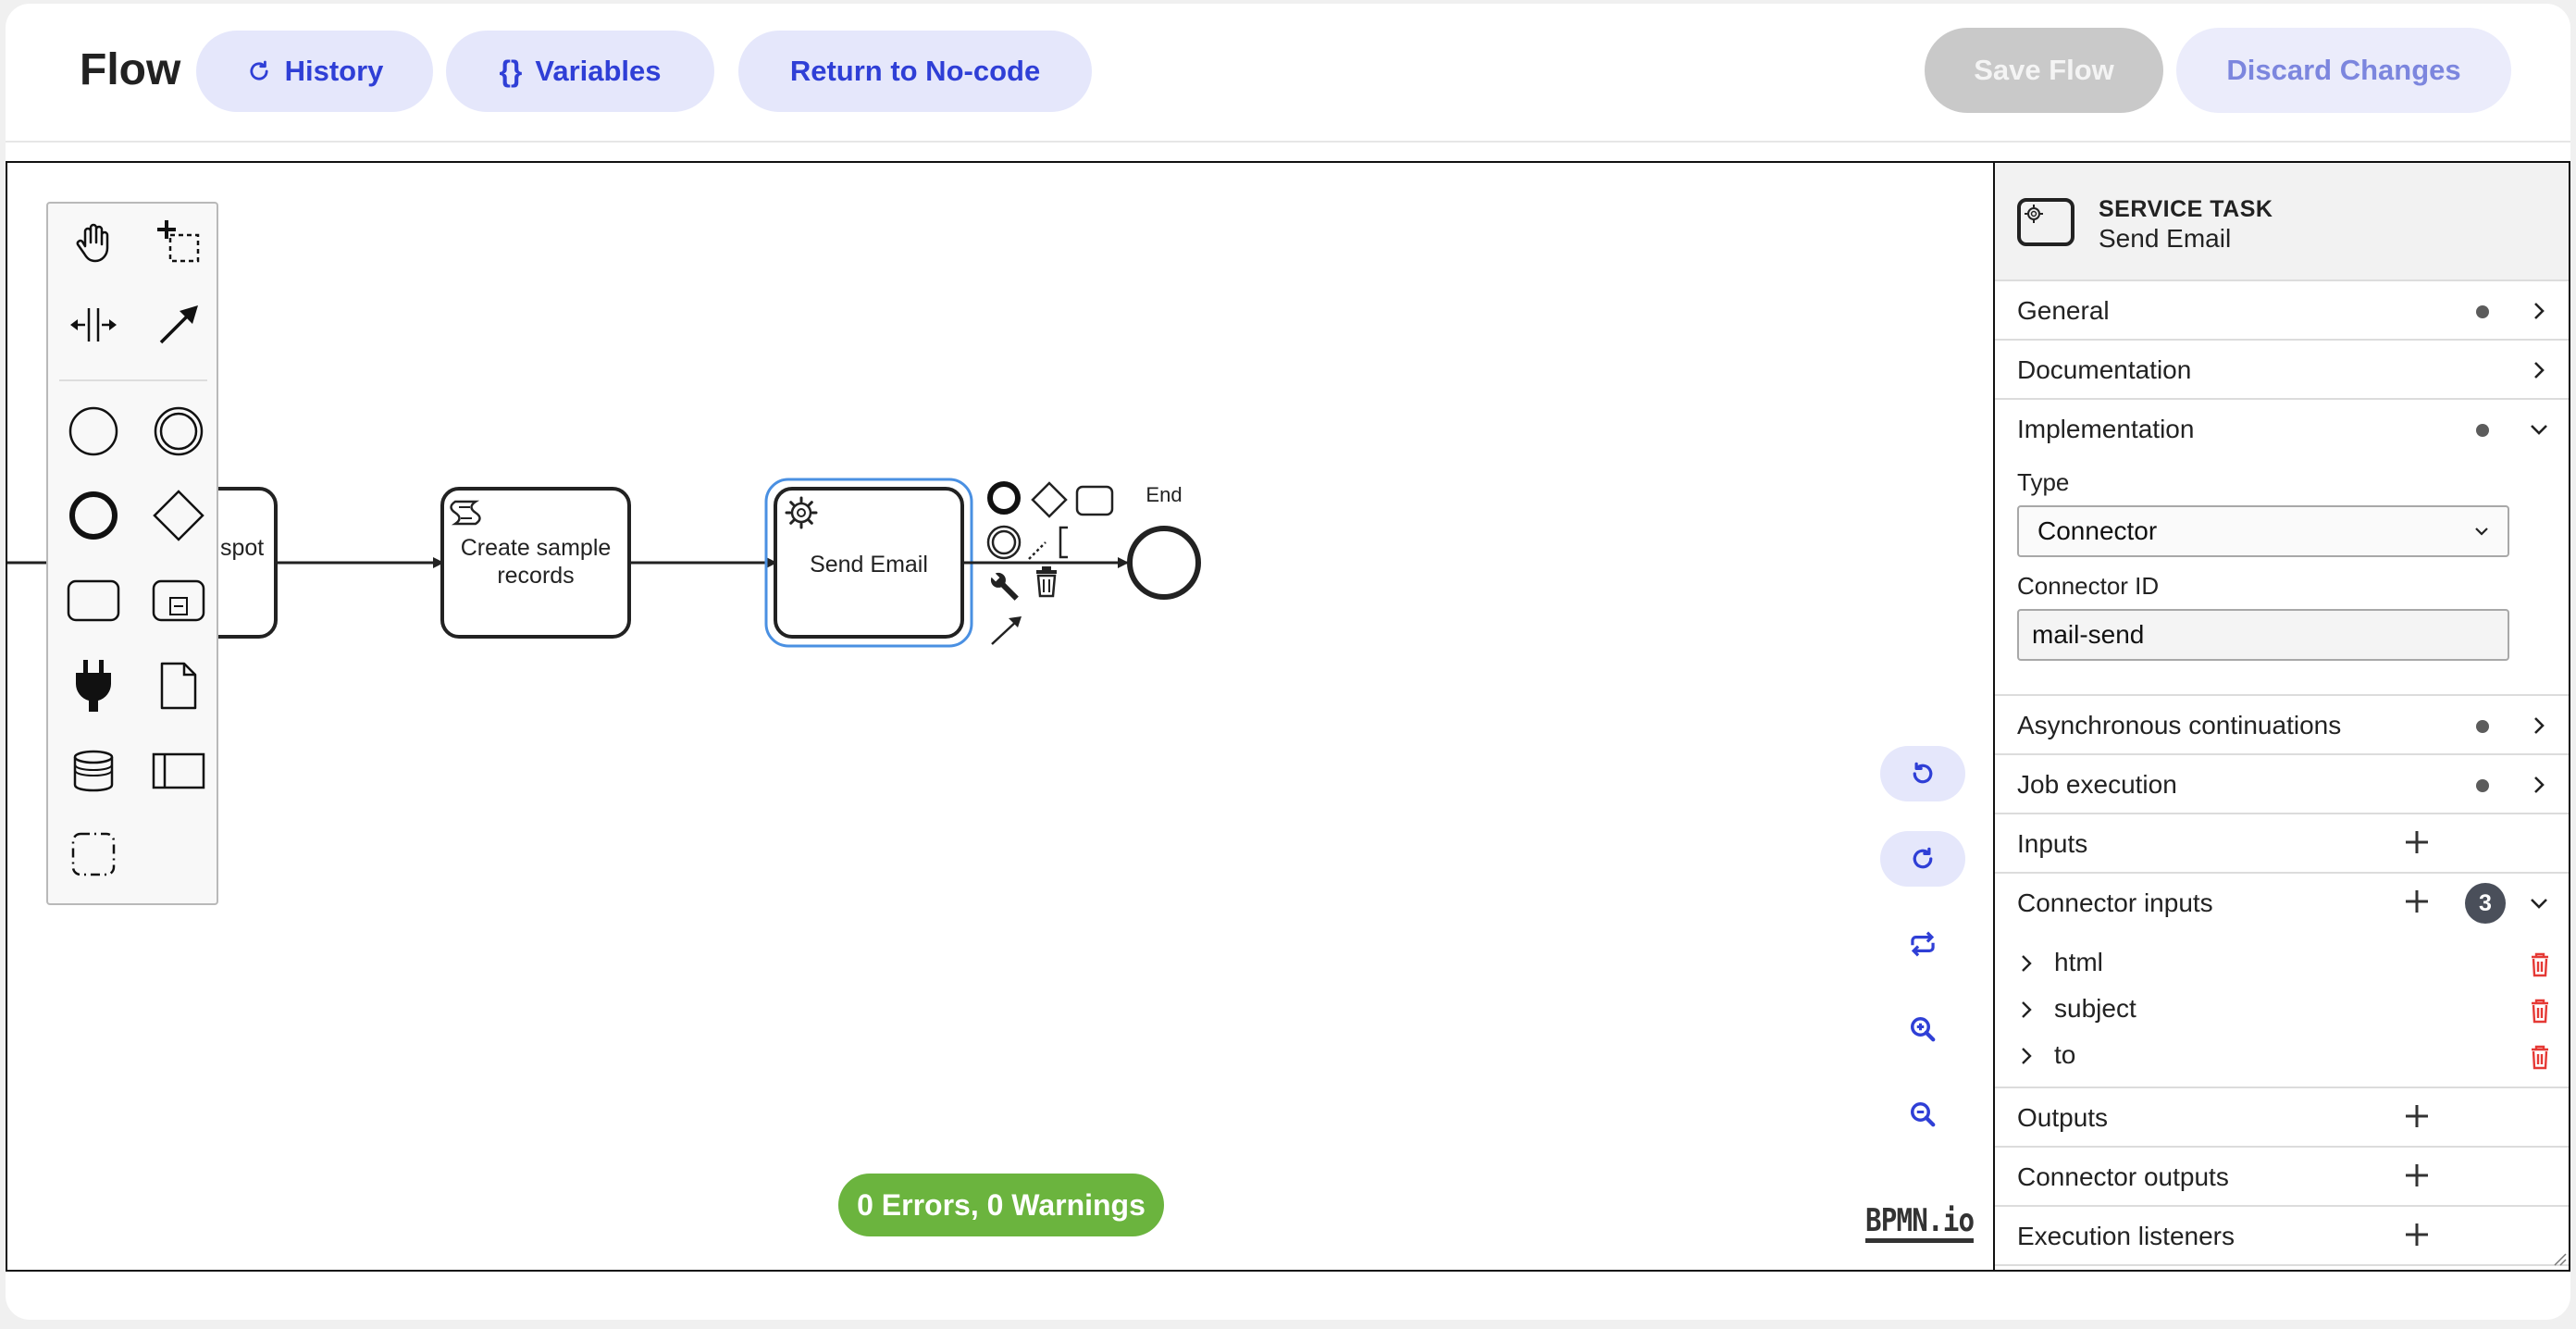 This screenshot has height=1329, width=2576. I want to click on redo-button, so click(1923, 859).